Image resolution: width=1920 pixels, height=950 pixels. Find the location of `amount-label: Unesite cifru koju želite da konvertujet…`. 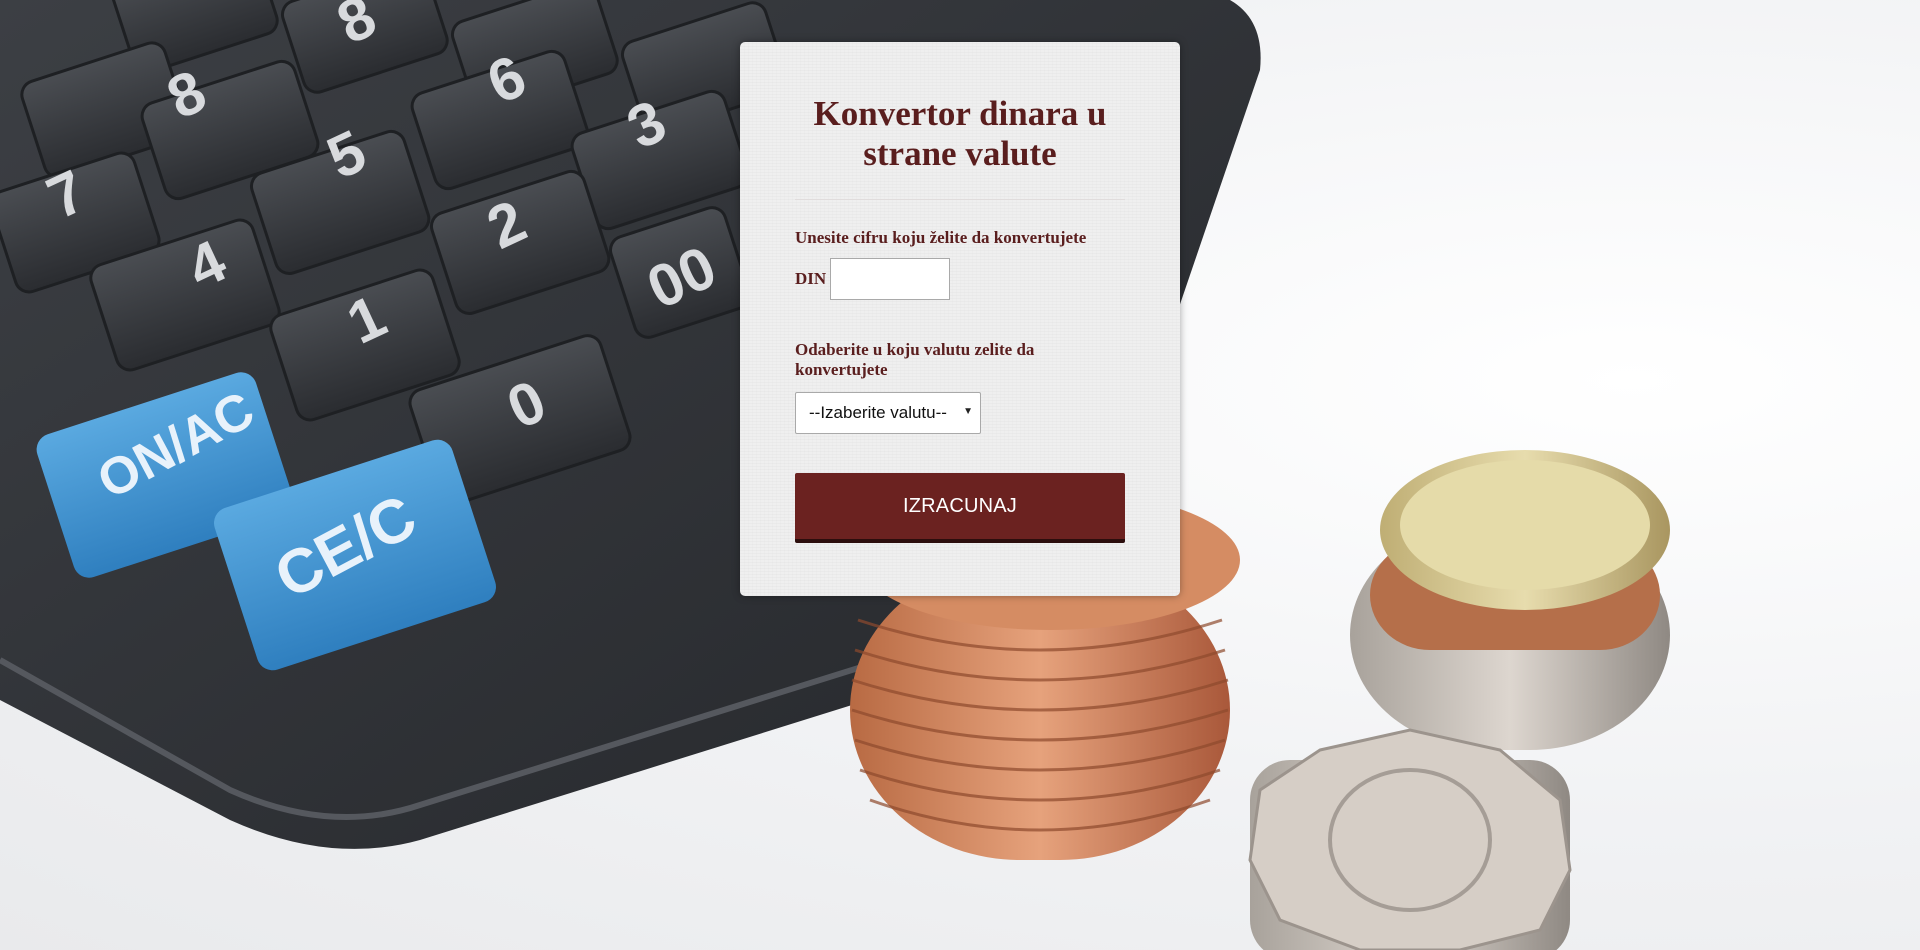

amount-label: Unesite cifru koju želite da konvertujet… is located at coordinates (941, 237).